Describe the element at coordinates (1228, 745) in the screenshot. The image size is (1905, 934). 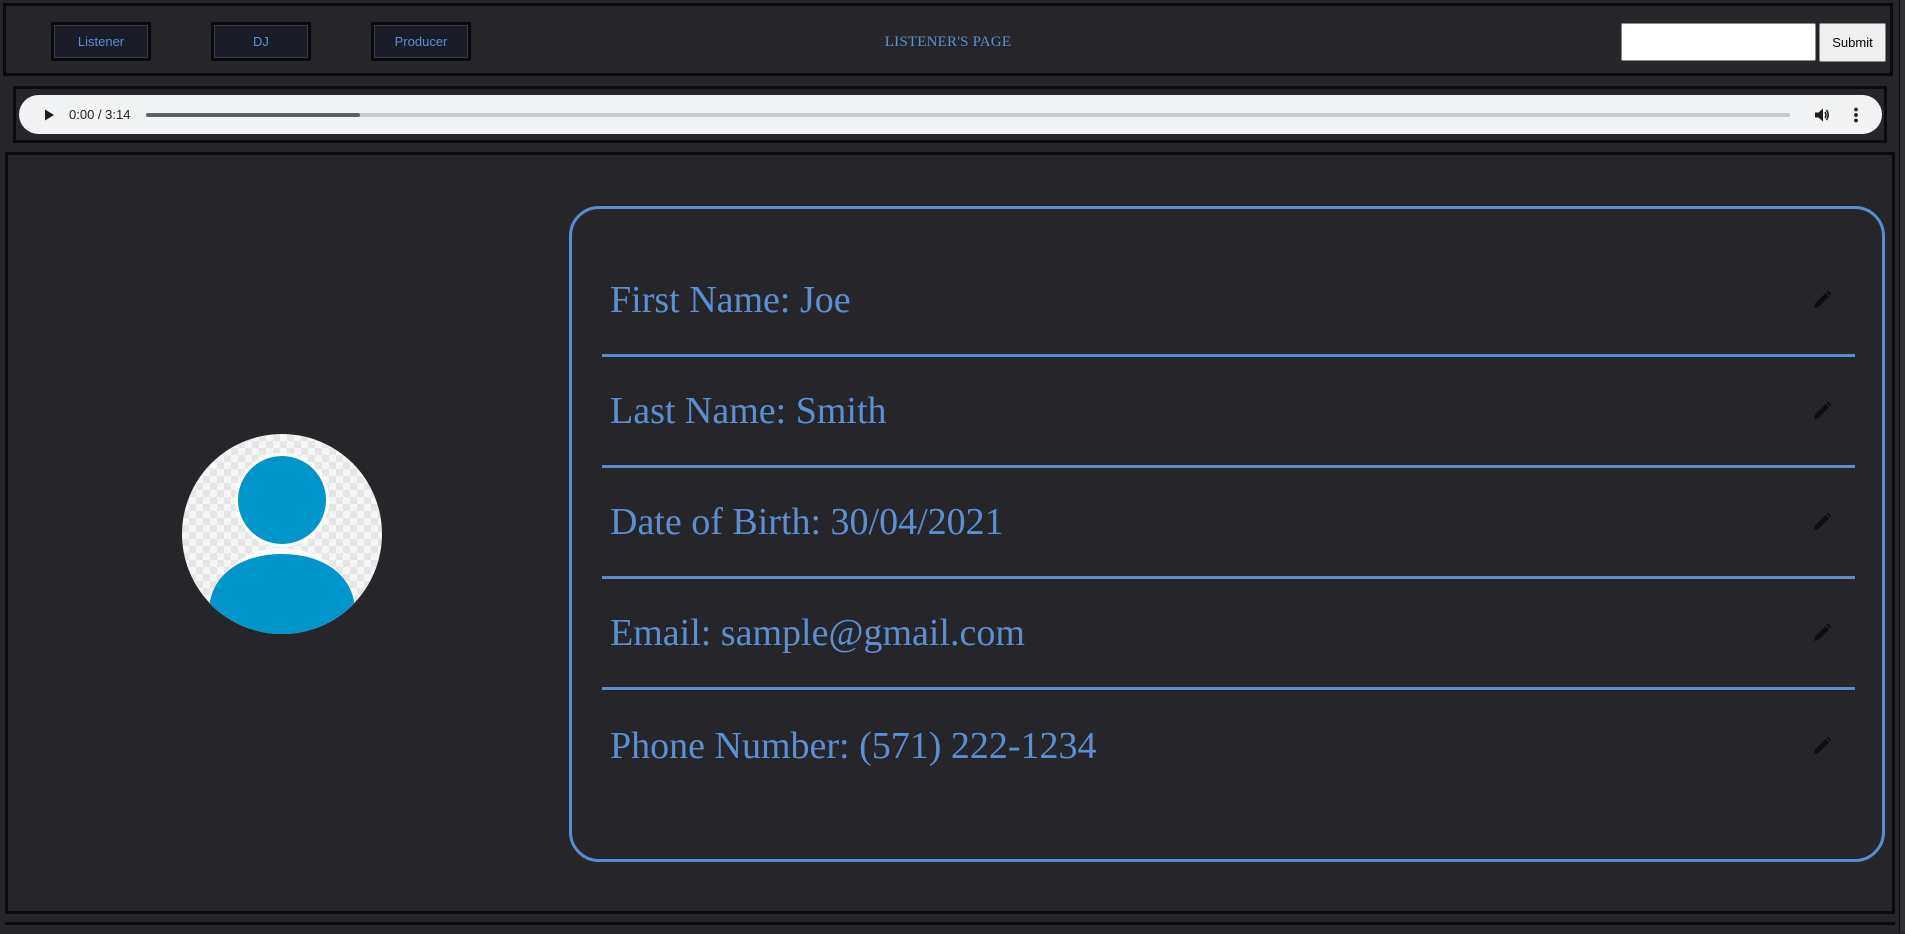
I see `phone-number-row: Phone Number: (571) 222-1234` at that location.